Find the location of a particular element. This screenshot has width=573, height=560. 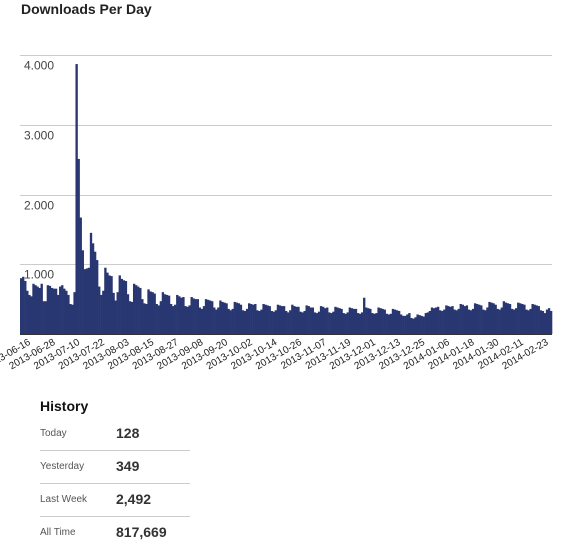

history-label: All Time is located at coordinates (58, 532).